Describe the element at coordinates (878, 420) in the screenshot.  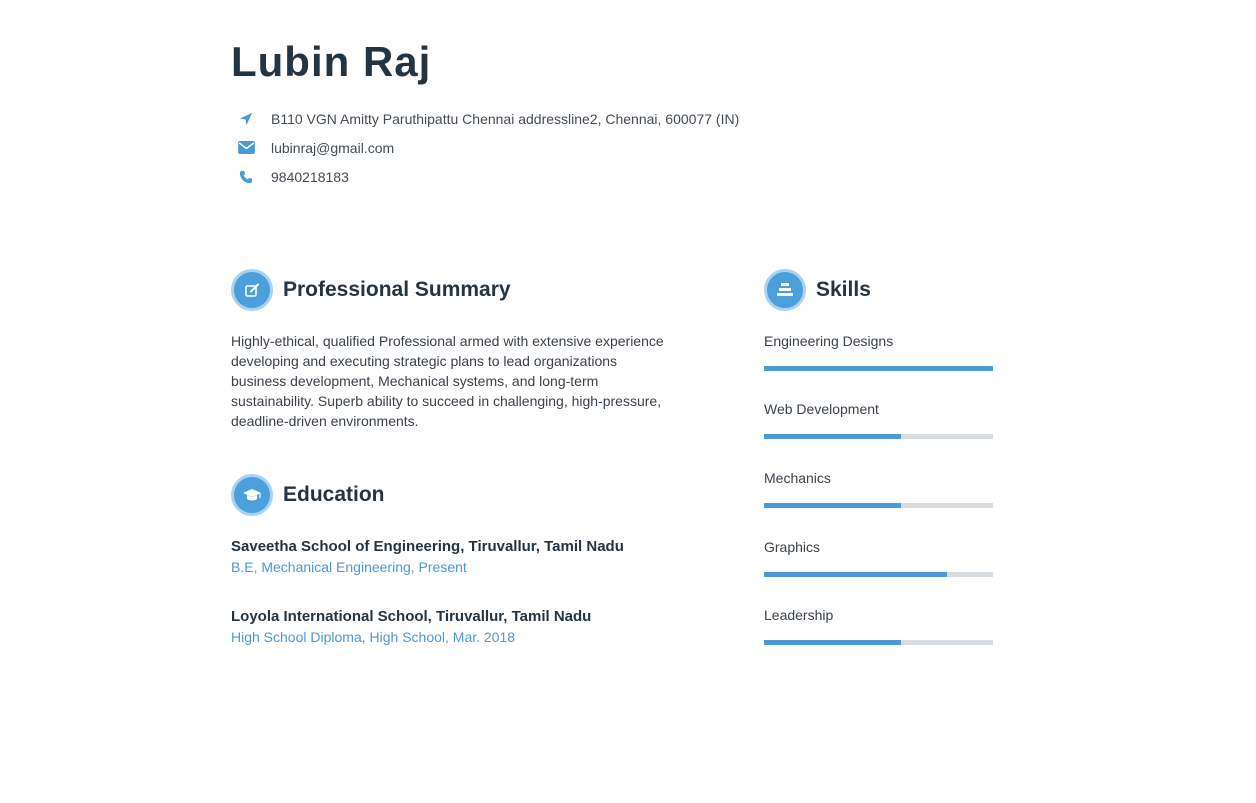
I see `skill-item: Web Development` at that location.